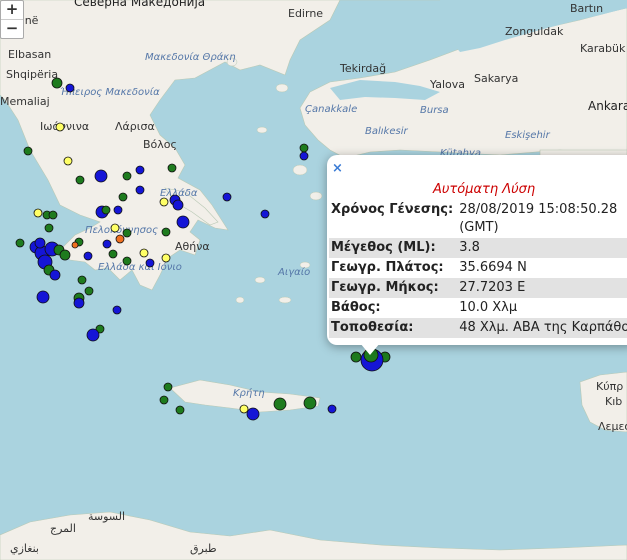 The width and height of the screenshot is (627, 560). I want to click on label-ioannina: Ιωάννινα, so click(64, 126).